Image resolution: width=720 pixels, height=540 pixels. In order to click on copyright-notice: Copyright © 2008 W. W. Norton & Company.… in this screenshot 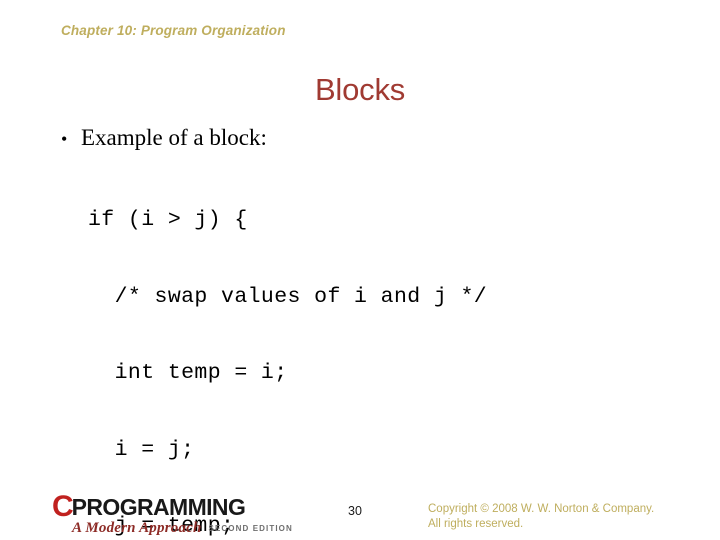, I will do `click(568, 516)`.